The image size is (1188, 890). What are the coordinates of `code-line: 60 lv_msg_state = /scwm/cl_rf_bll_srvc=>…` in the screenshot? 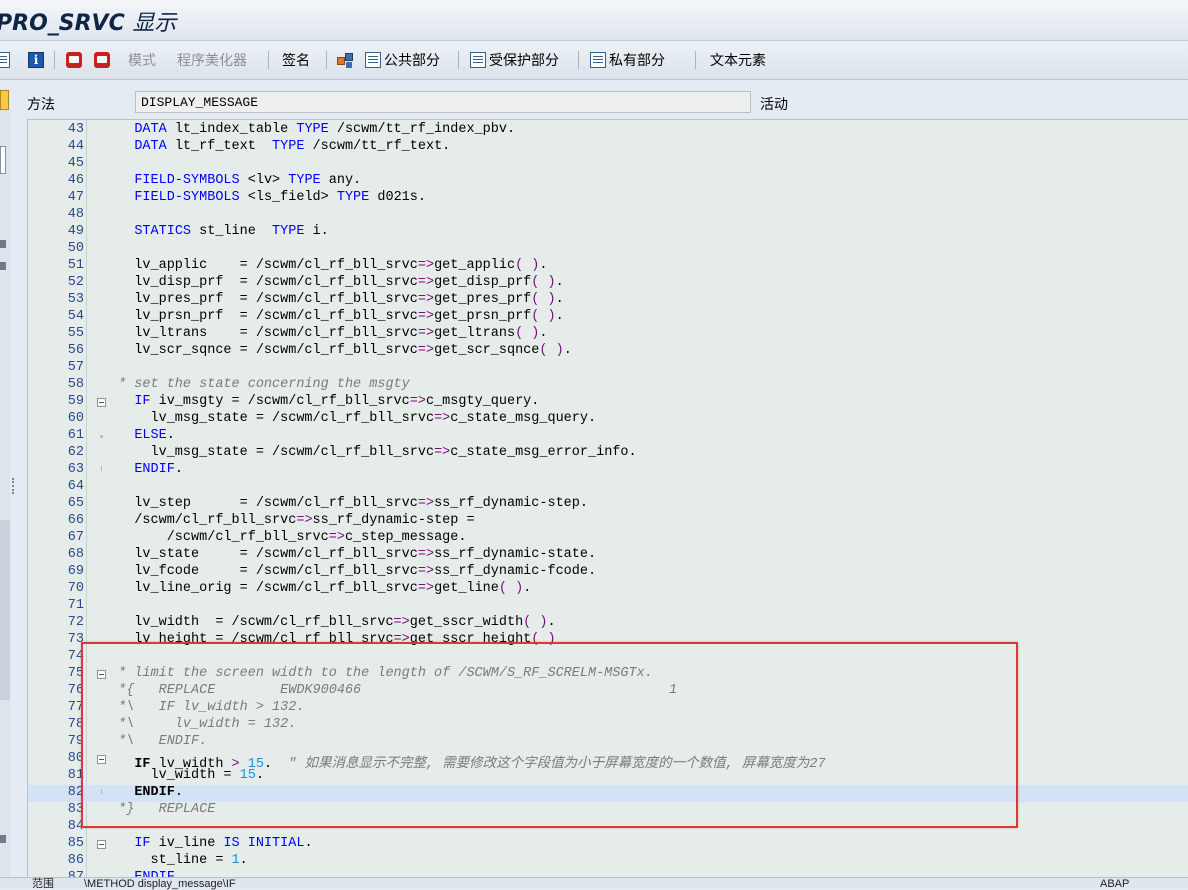 It's located at (608, 419).